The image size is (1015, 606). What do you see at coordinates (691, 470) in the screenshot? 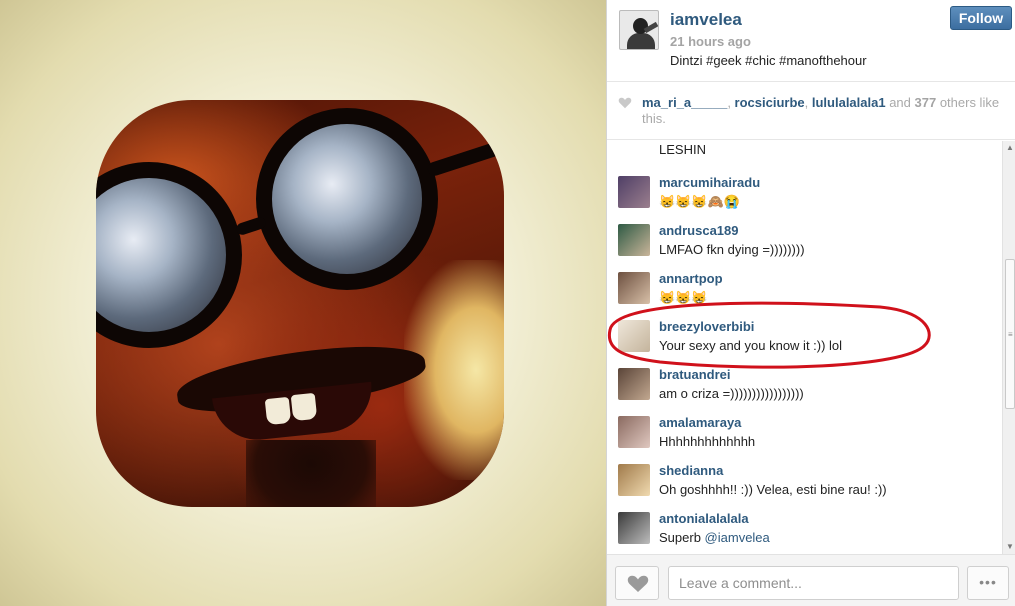
I see `commenter-username: shedianna` at bounding box center [691, 470].